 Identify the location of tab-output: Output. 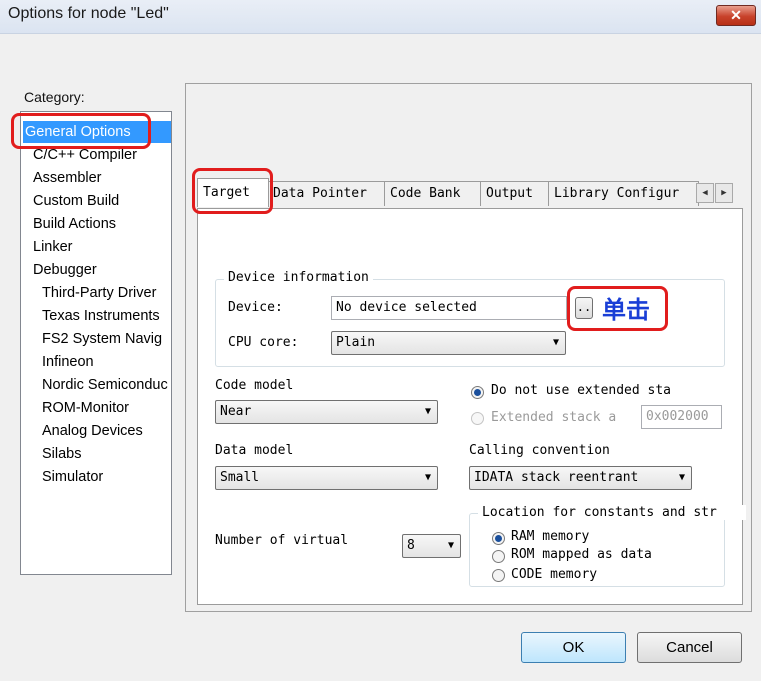
(515, 193).